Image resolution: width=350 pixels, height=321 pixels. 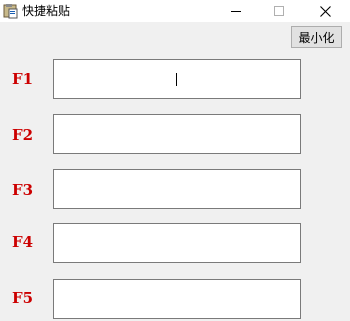 I want to click on f4-input, so click(x=177, y=243).